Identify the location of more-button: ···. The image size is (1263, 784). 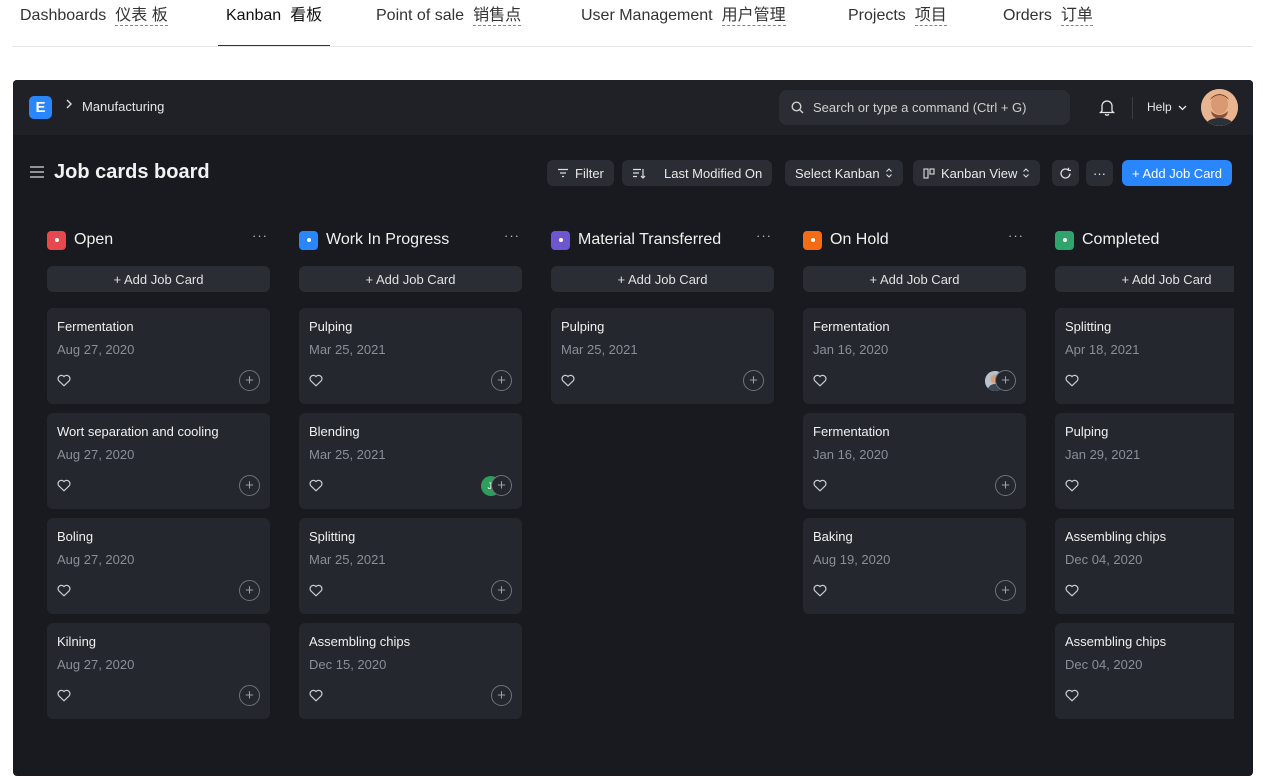
(1099, 173).